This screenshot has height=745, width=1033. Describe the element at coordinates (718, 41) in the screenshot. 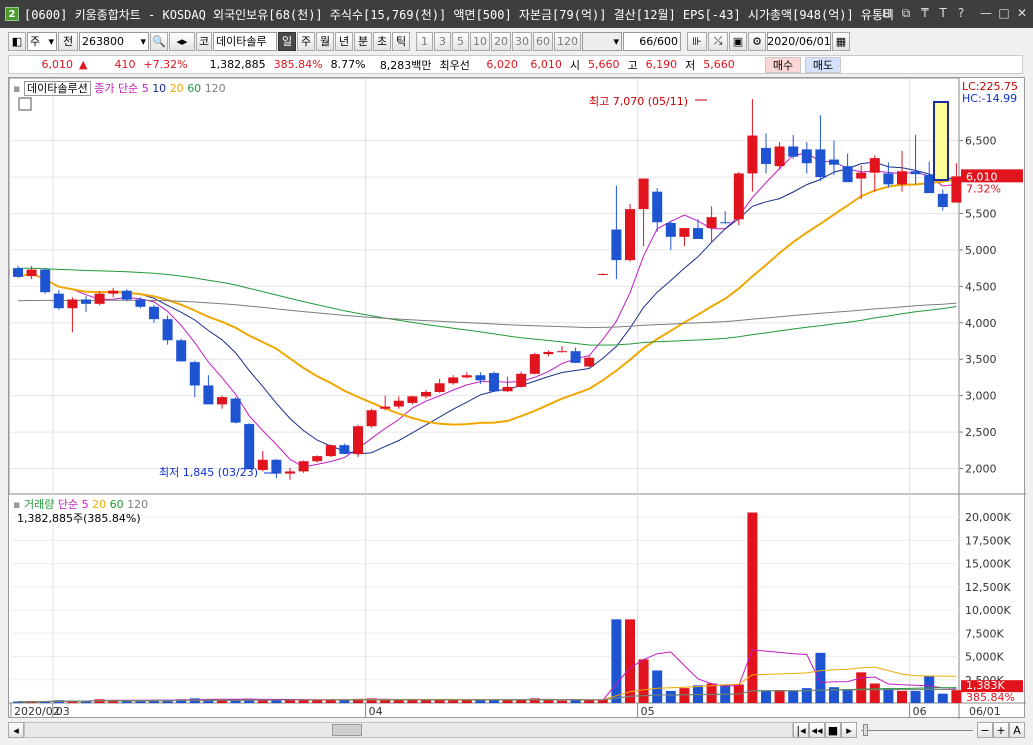

I see `indicator-icon: ⤯` at that location.